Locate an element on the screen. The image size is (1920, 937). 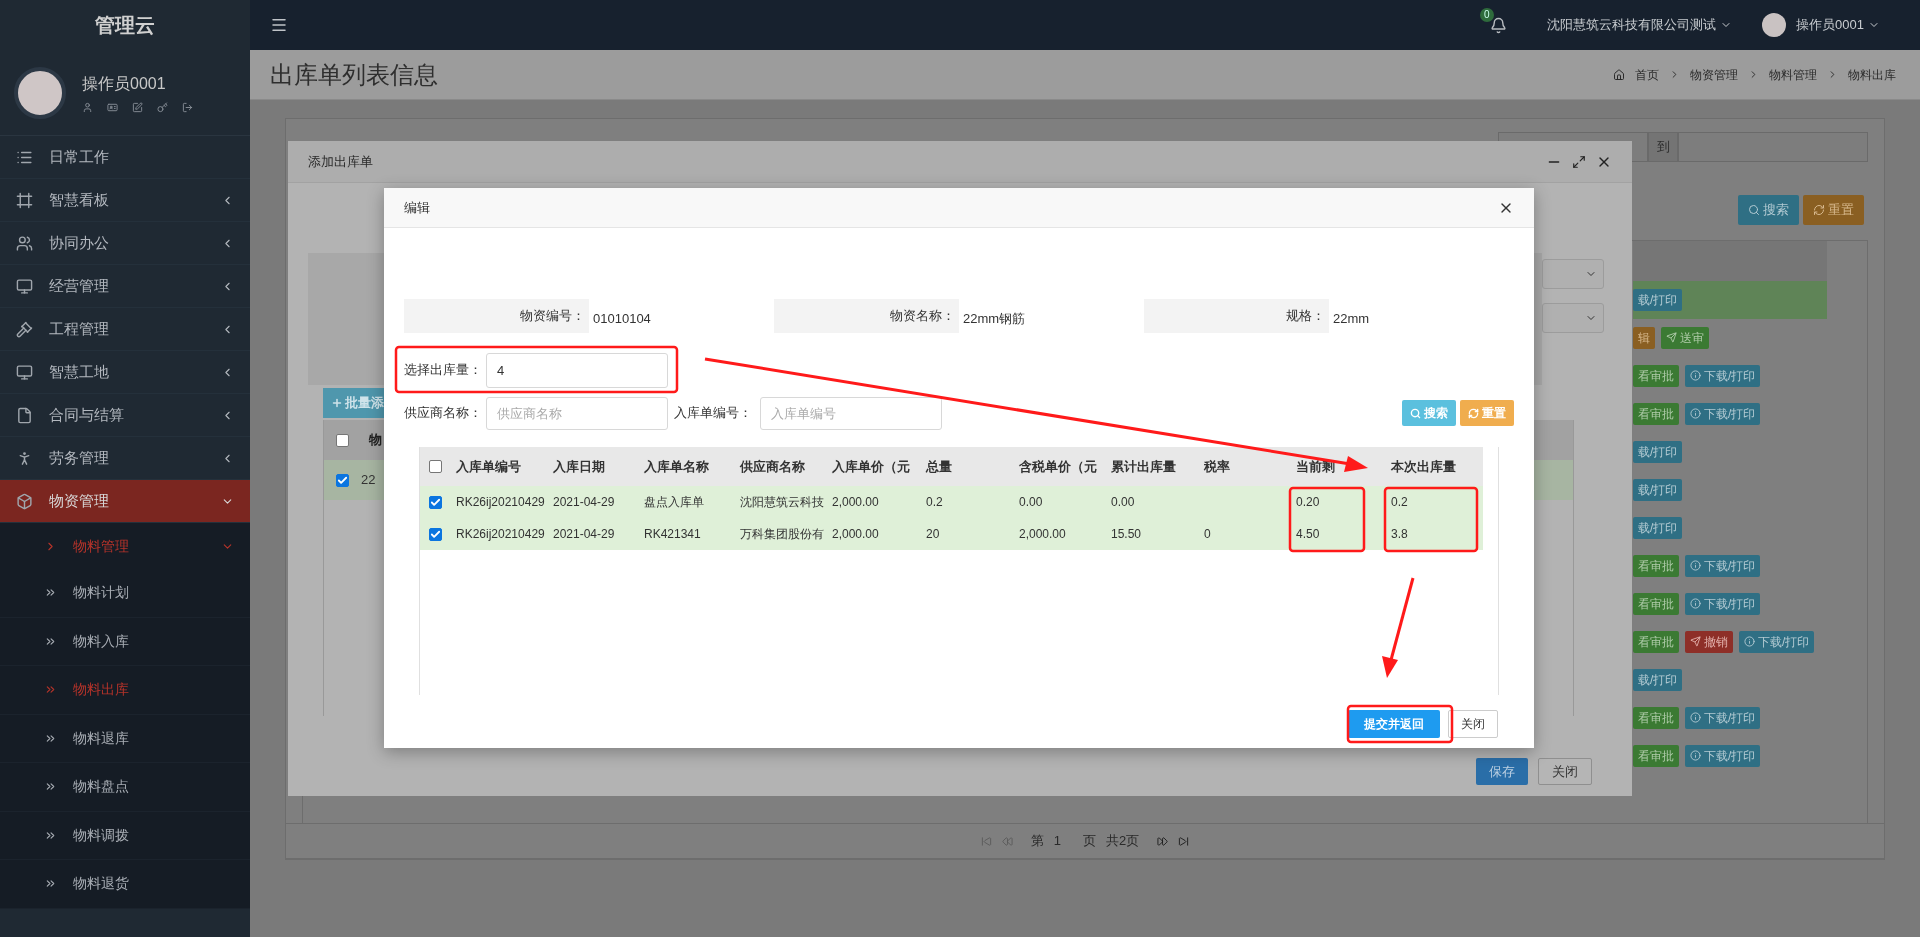
info-icon is located at coordinates (1695, 756).